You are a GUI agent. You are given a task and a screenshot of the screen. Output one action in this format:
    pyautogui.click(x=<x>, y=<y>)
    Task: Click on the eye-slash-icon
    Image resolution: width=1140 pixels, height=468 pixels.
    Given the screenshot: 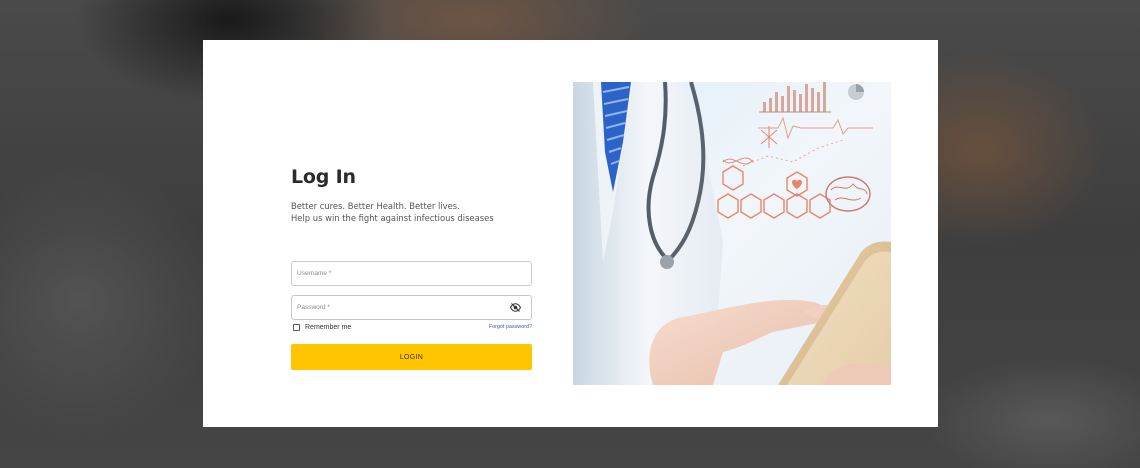 What is the action you would take?
    pyautogui.click(x=515, y=307)
    